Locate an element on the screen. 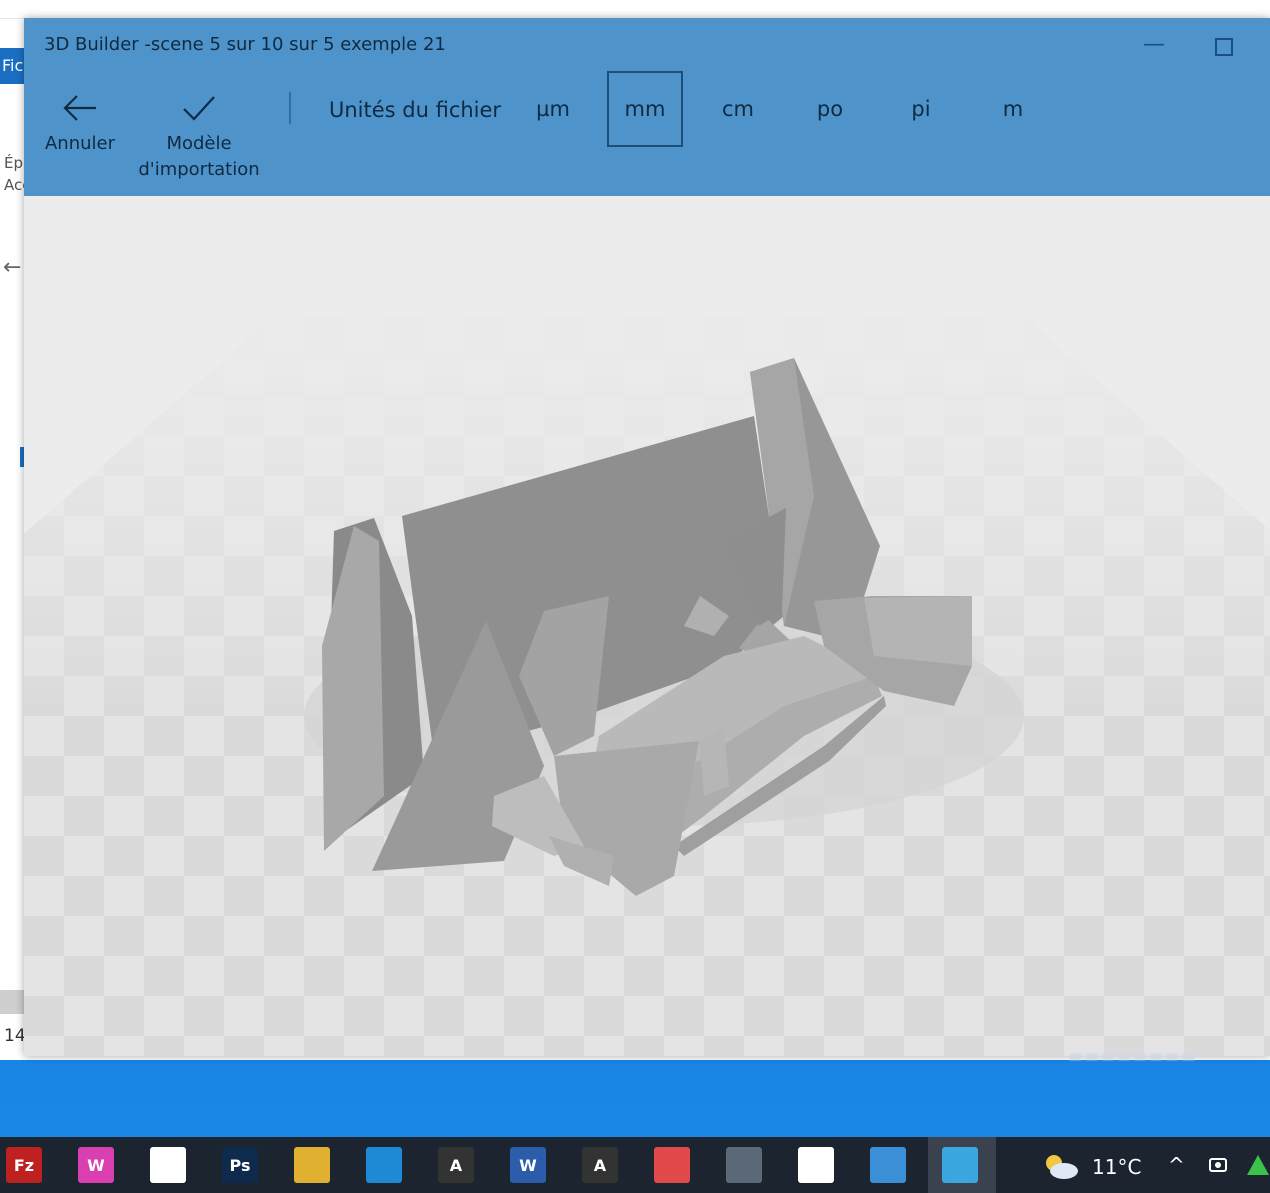 The height and width of the screenshot is (1193, 1270). blurred-desktop-caption: ▬▬▬▬▬▬▬▬ is located at coordinates (1132, 1055).